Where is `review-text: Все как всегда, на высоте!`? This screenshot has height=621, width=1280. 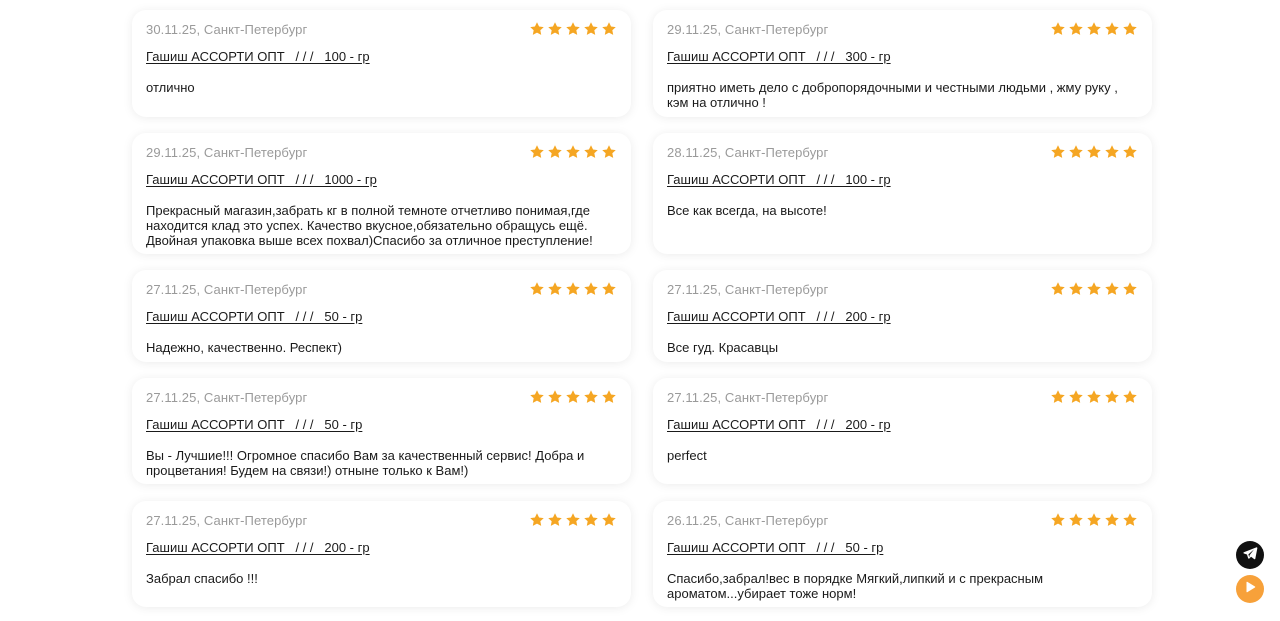
review-text: Все как всегда, на высоте! is located at coordinates (747, 210).